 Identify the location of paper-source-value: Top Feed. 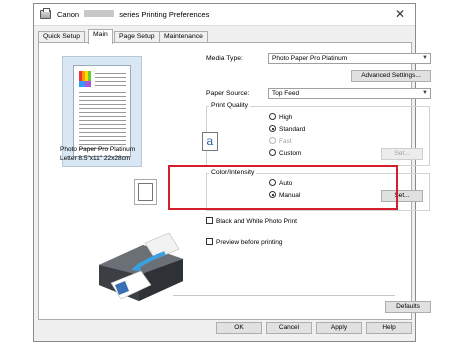
(286, 93).